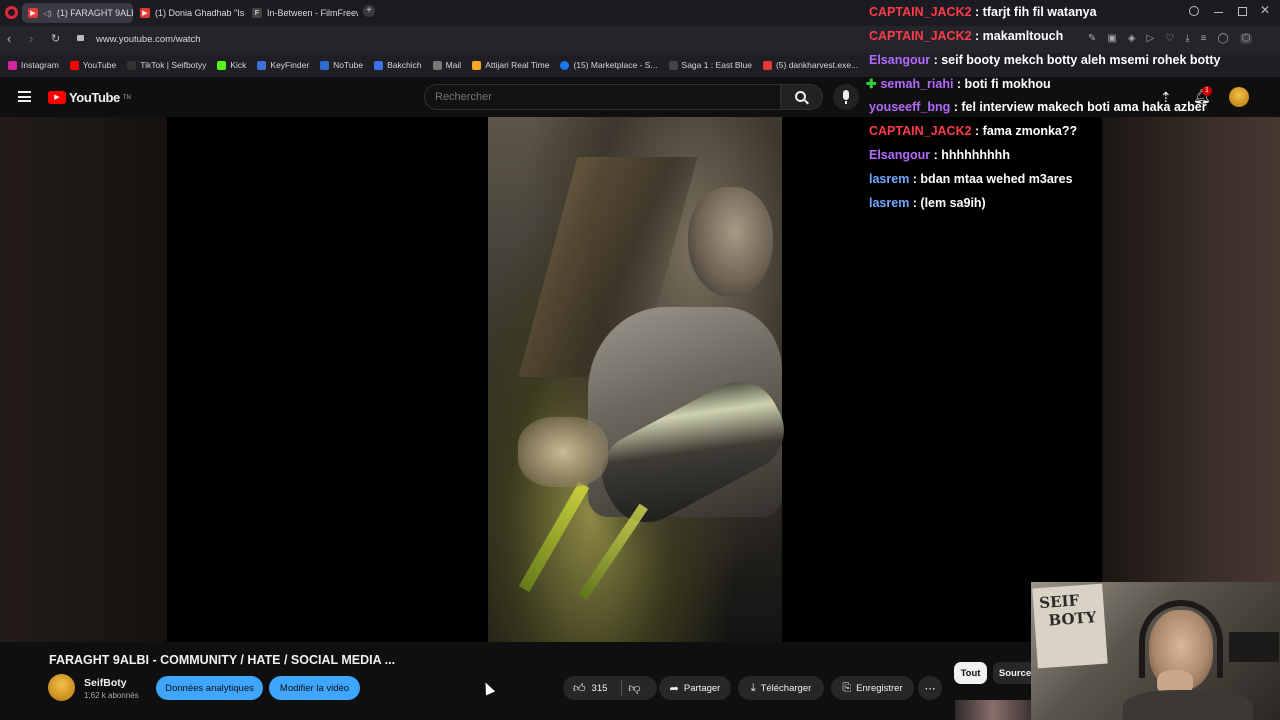 The width and height of the screenshot is (1280, 720). Describe the element at coordinates (802, 97) in the screenshot. I see `search-button` at that location.